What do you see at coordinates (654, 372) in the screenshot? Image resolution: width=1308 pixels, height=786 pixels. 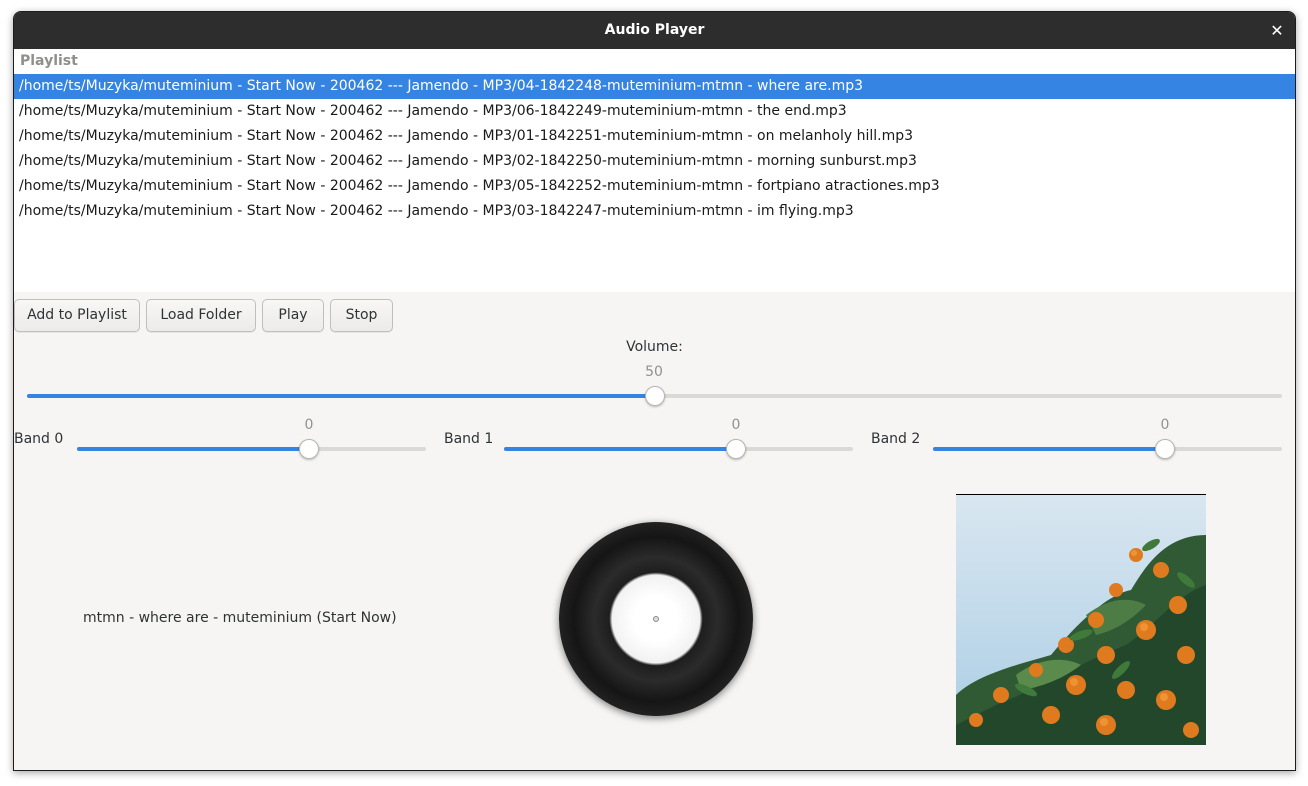 I see `volume-value: 50` at bounding box center [654, 372].